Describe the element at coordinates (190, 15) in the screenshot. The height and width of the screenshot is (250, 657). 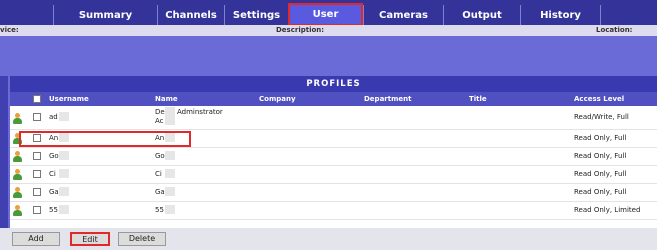
I see `tab-channels: Channels` at that location.